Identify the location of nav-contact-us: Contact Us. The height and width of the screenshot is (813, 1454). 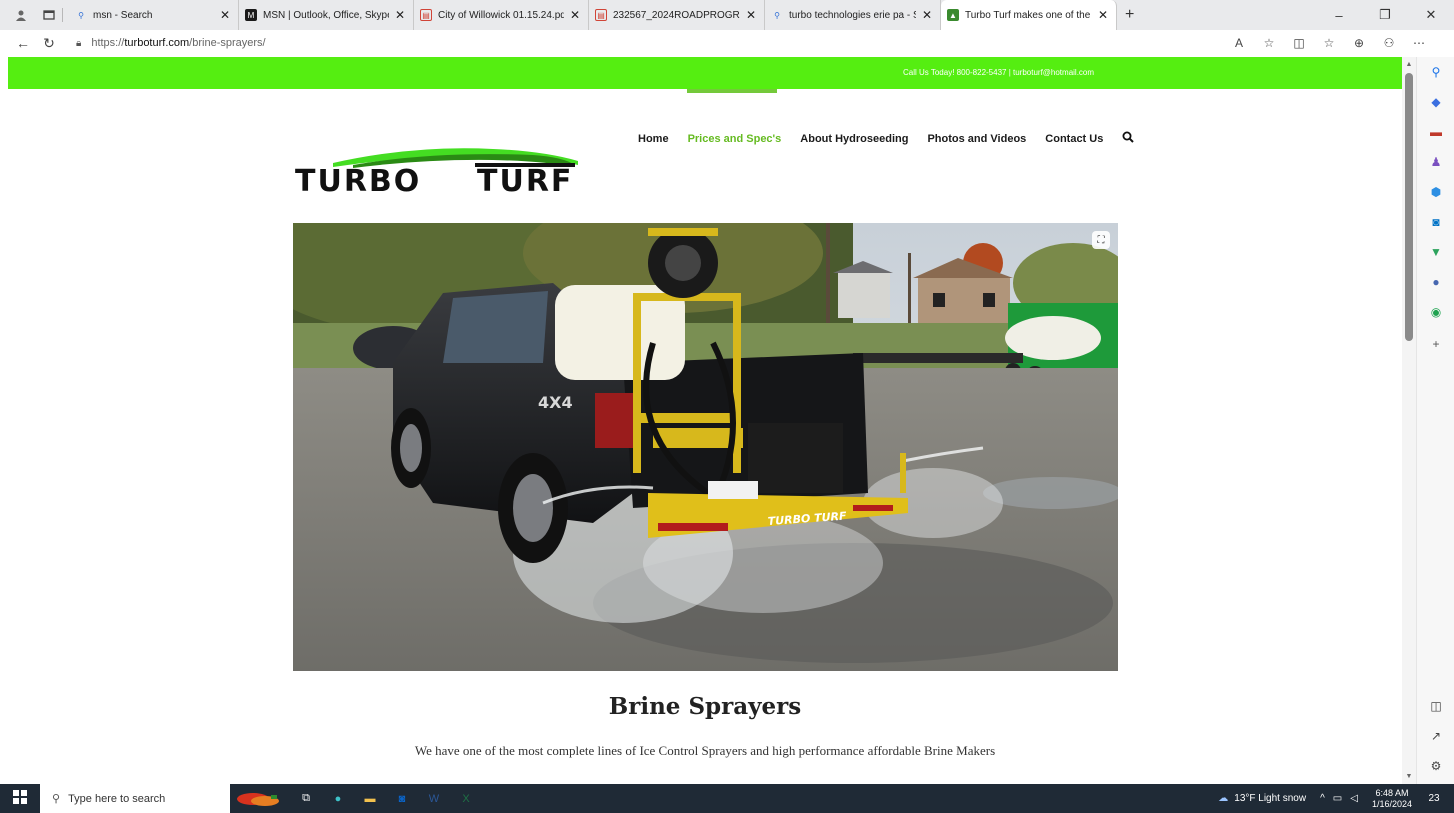
(1074, 139).